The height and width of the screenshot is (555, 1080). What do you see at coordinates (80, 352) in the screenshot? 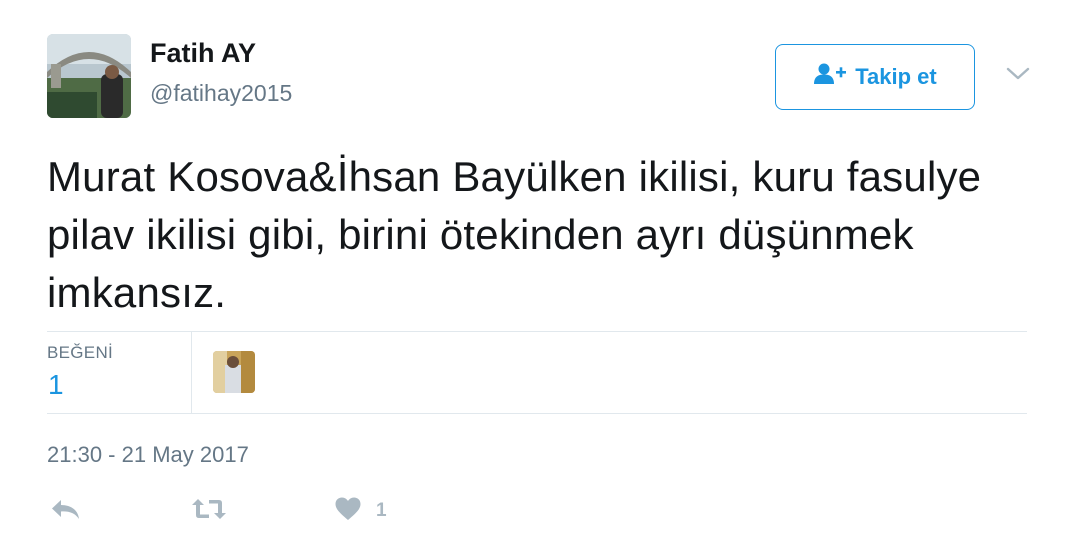
I see `likes-label: BEĞENİ` at bounding box center [80, 352].